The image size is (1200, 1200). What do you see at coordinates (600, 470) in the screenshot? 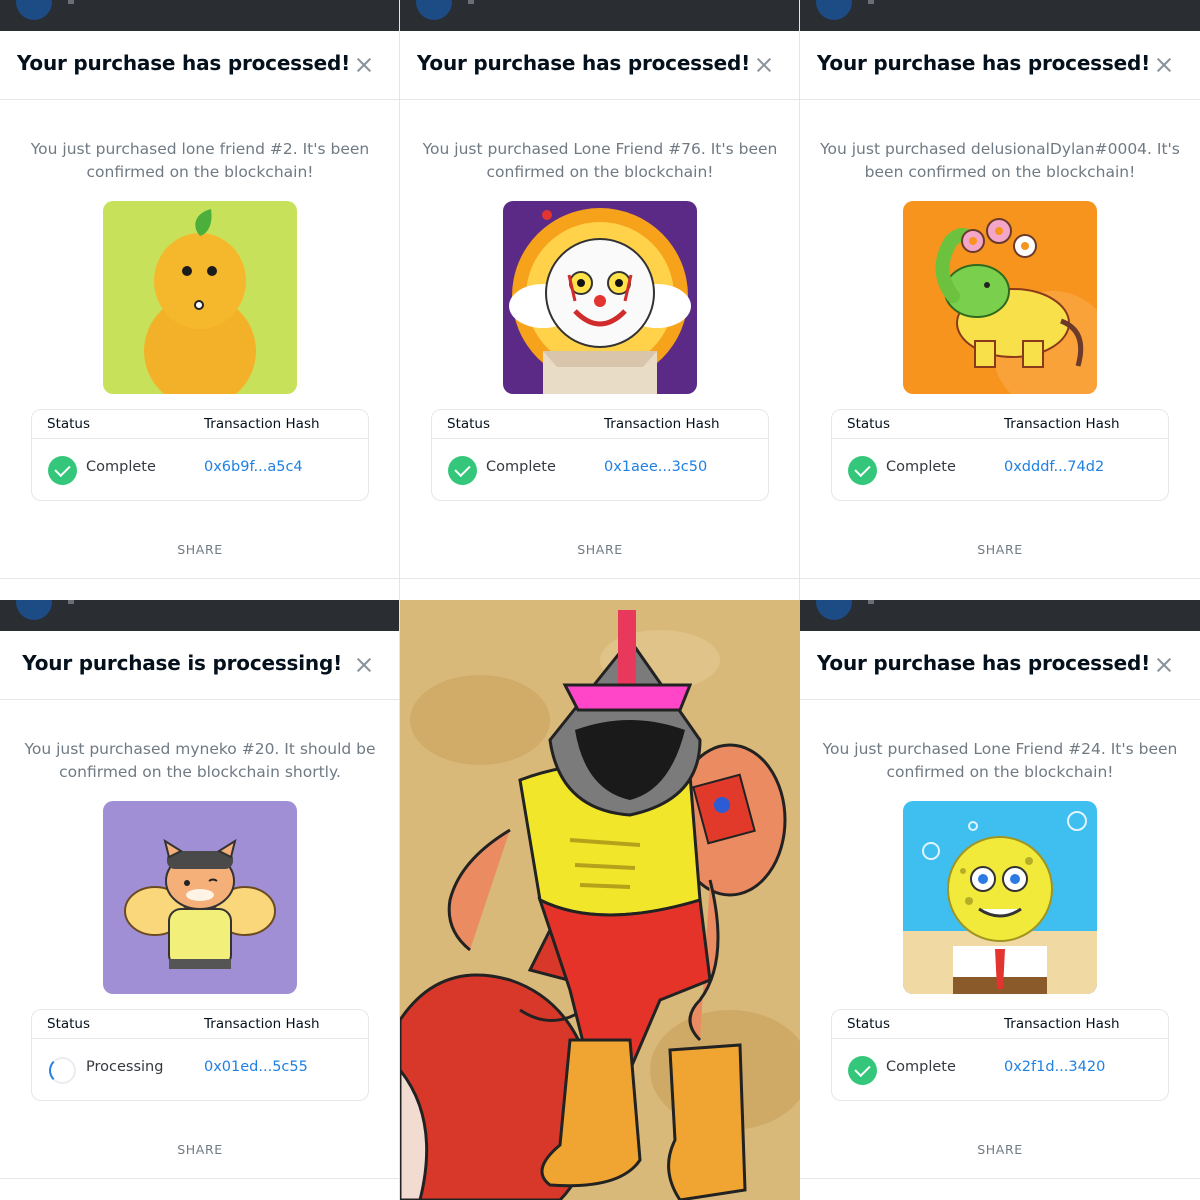
I see `status-row: Complete 0x1aee...3c50` at bounding box center [600, 470].